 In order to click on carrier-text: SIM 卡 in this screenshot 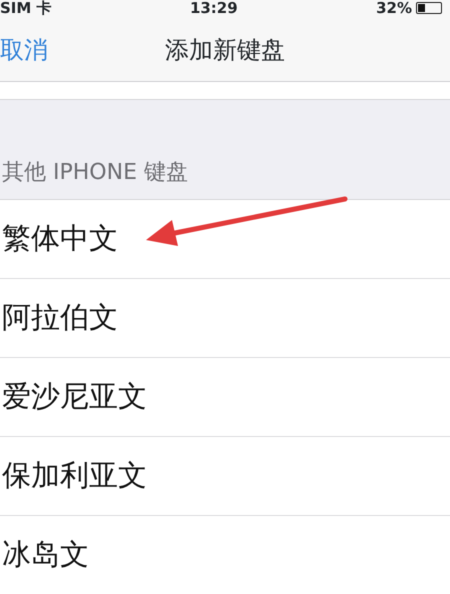, I will do `click(26, 8)`.